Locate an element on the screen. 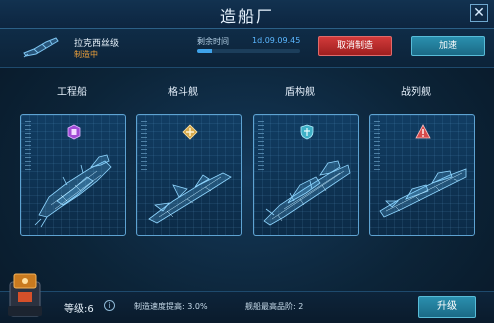  ship-card-engineering is located at coordinates (73, 175).